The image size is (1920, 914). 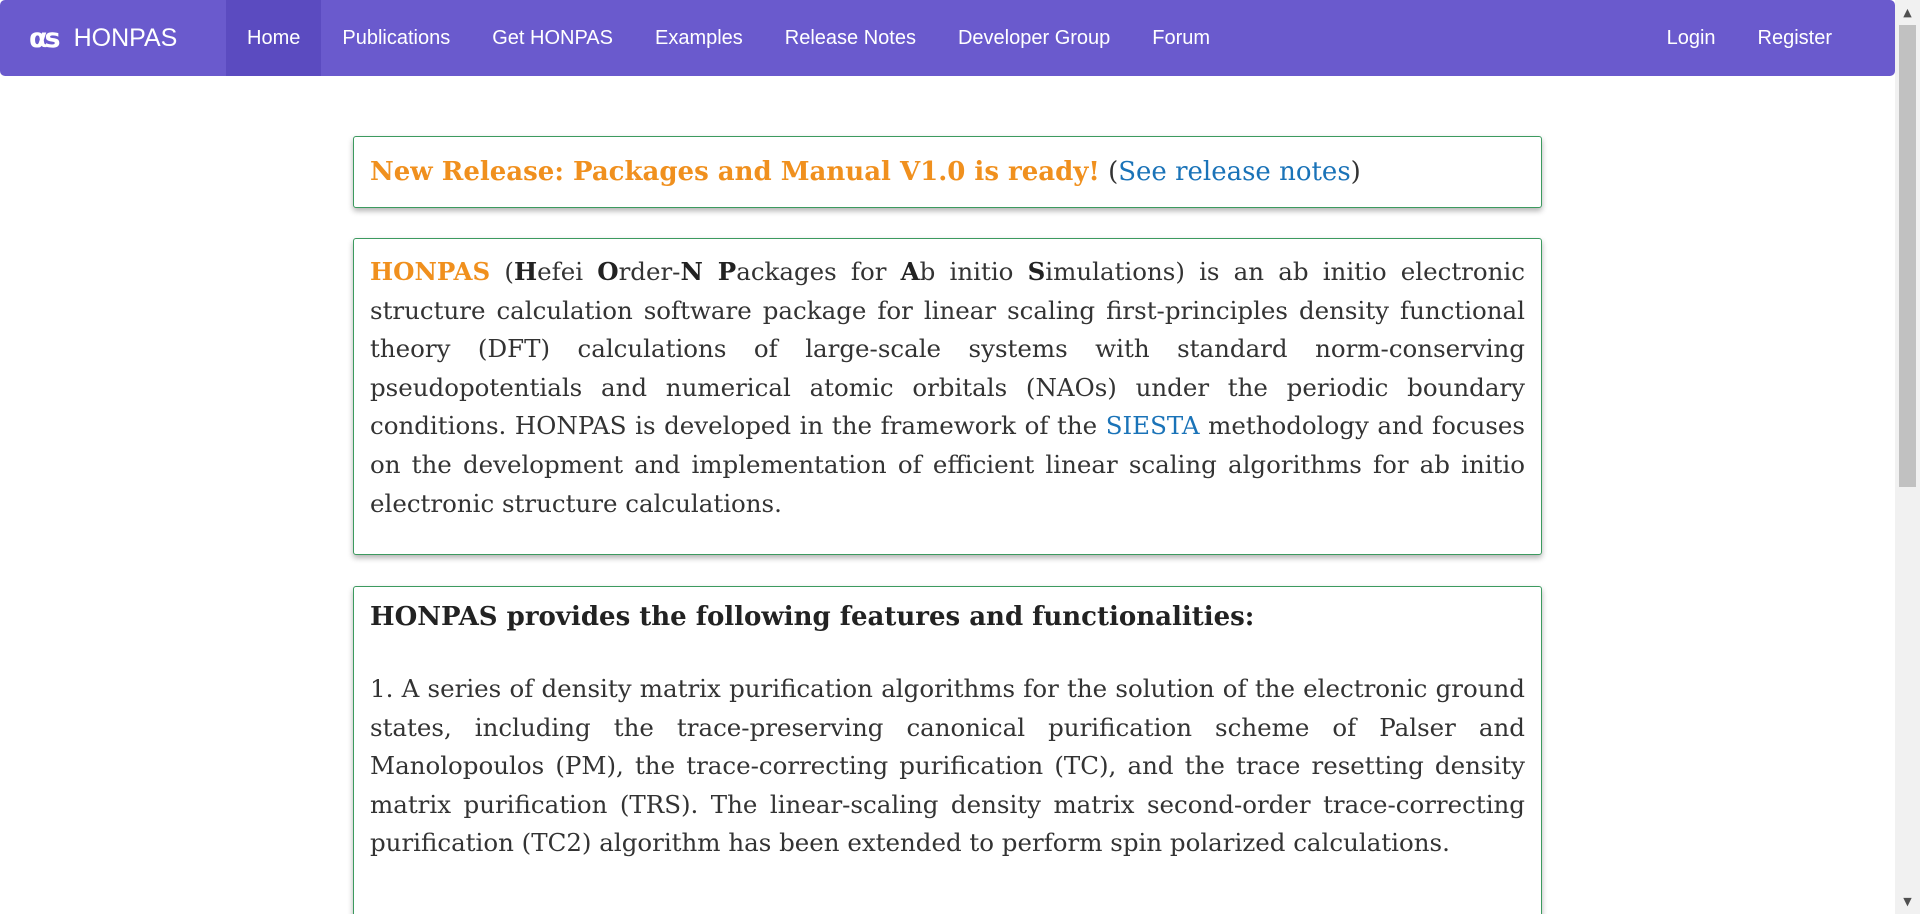 What do you see at coordinates (1907, 12) in the screenshot?
I see `scroll-up-arrow-icon: ▲` at bounding box center [1907, 12].